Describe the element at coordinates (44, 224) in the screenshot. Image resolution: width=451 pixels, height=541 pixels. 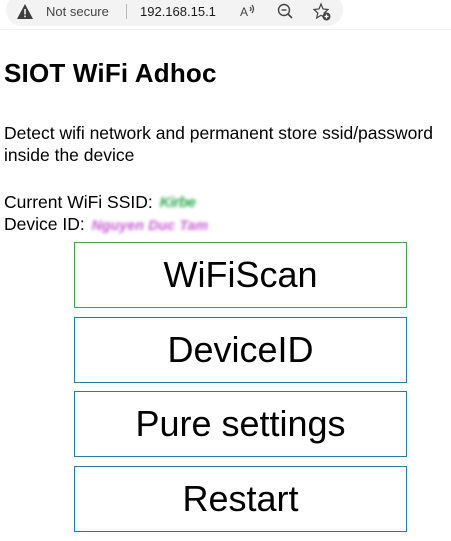
I see `device-id-label: Device ID:` at that location.